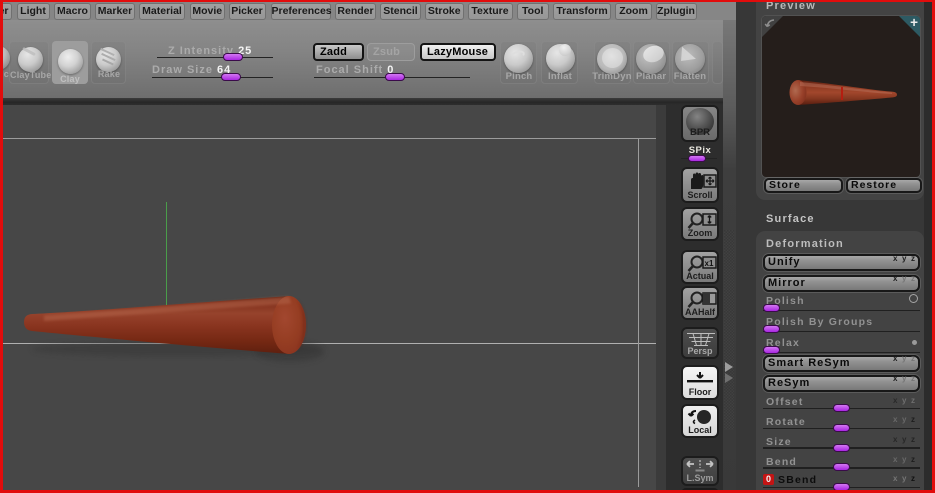  I want to click on svg-text: x1, so click(709, 263).